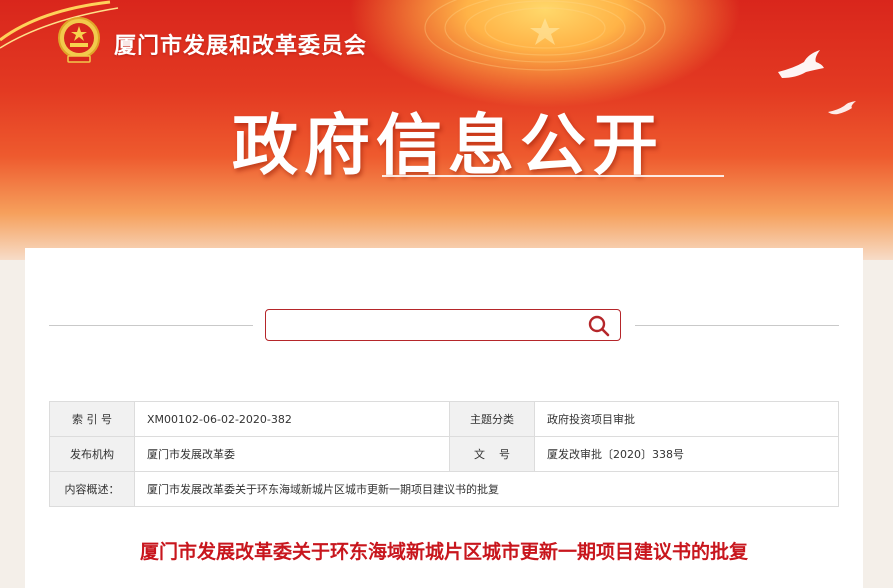 The width and height of the screenshot is (893, 588). What do you see at coordinates (448, 145) in the screenshot?
I see `banner-title: 政府信息公开` at bounding box center [448, 145].